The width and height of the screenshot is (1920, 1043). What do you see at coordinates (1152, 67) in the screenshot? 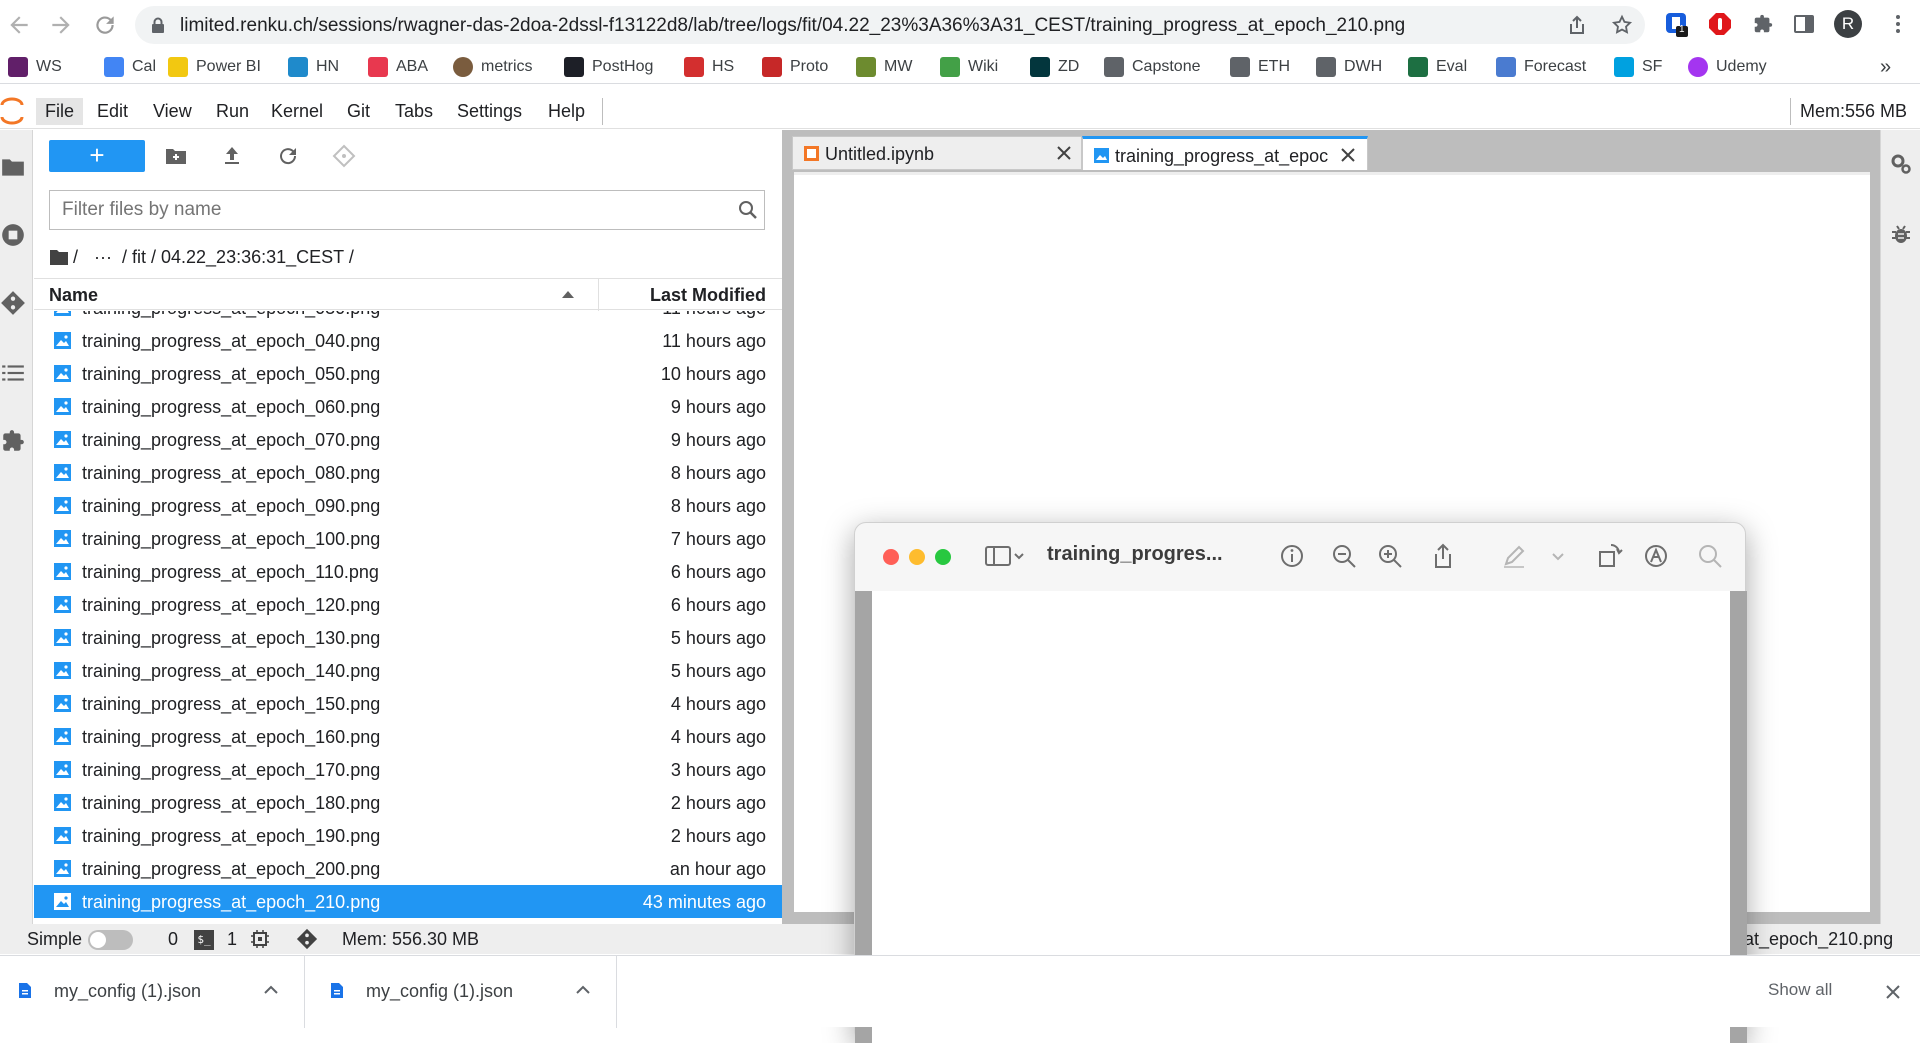
I see `bookmark-folder-capstone: Capstone` at bounding box center [1152, 67].